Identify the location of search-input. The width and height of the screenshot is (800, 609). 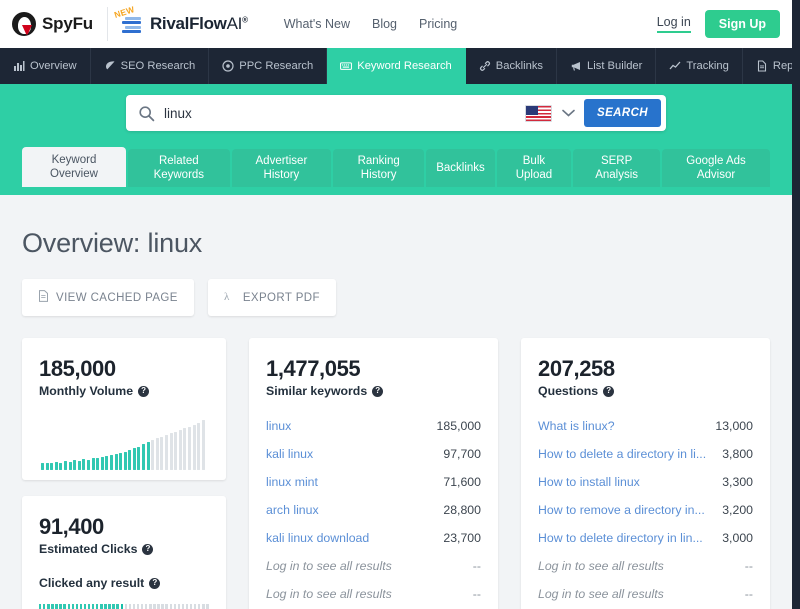
(340, 113).